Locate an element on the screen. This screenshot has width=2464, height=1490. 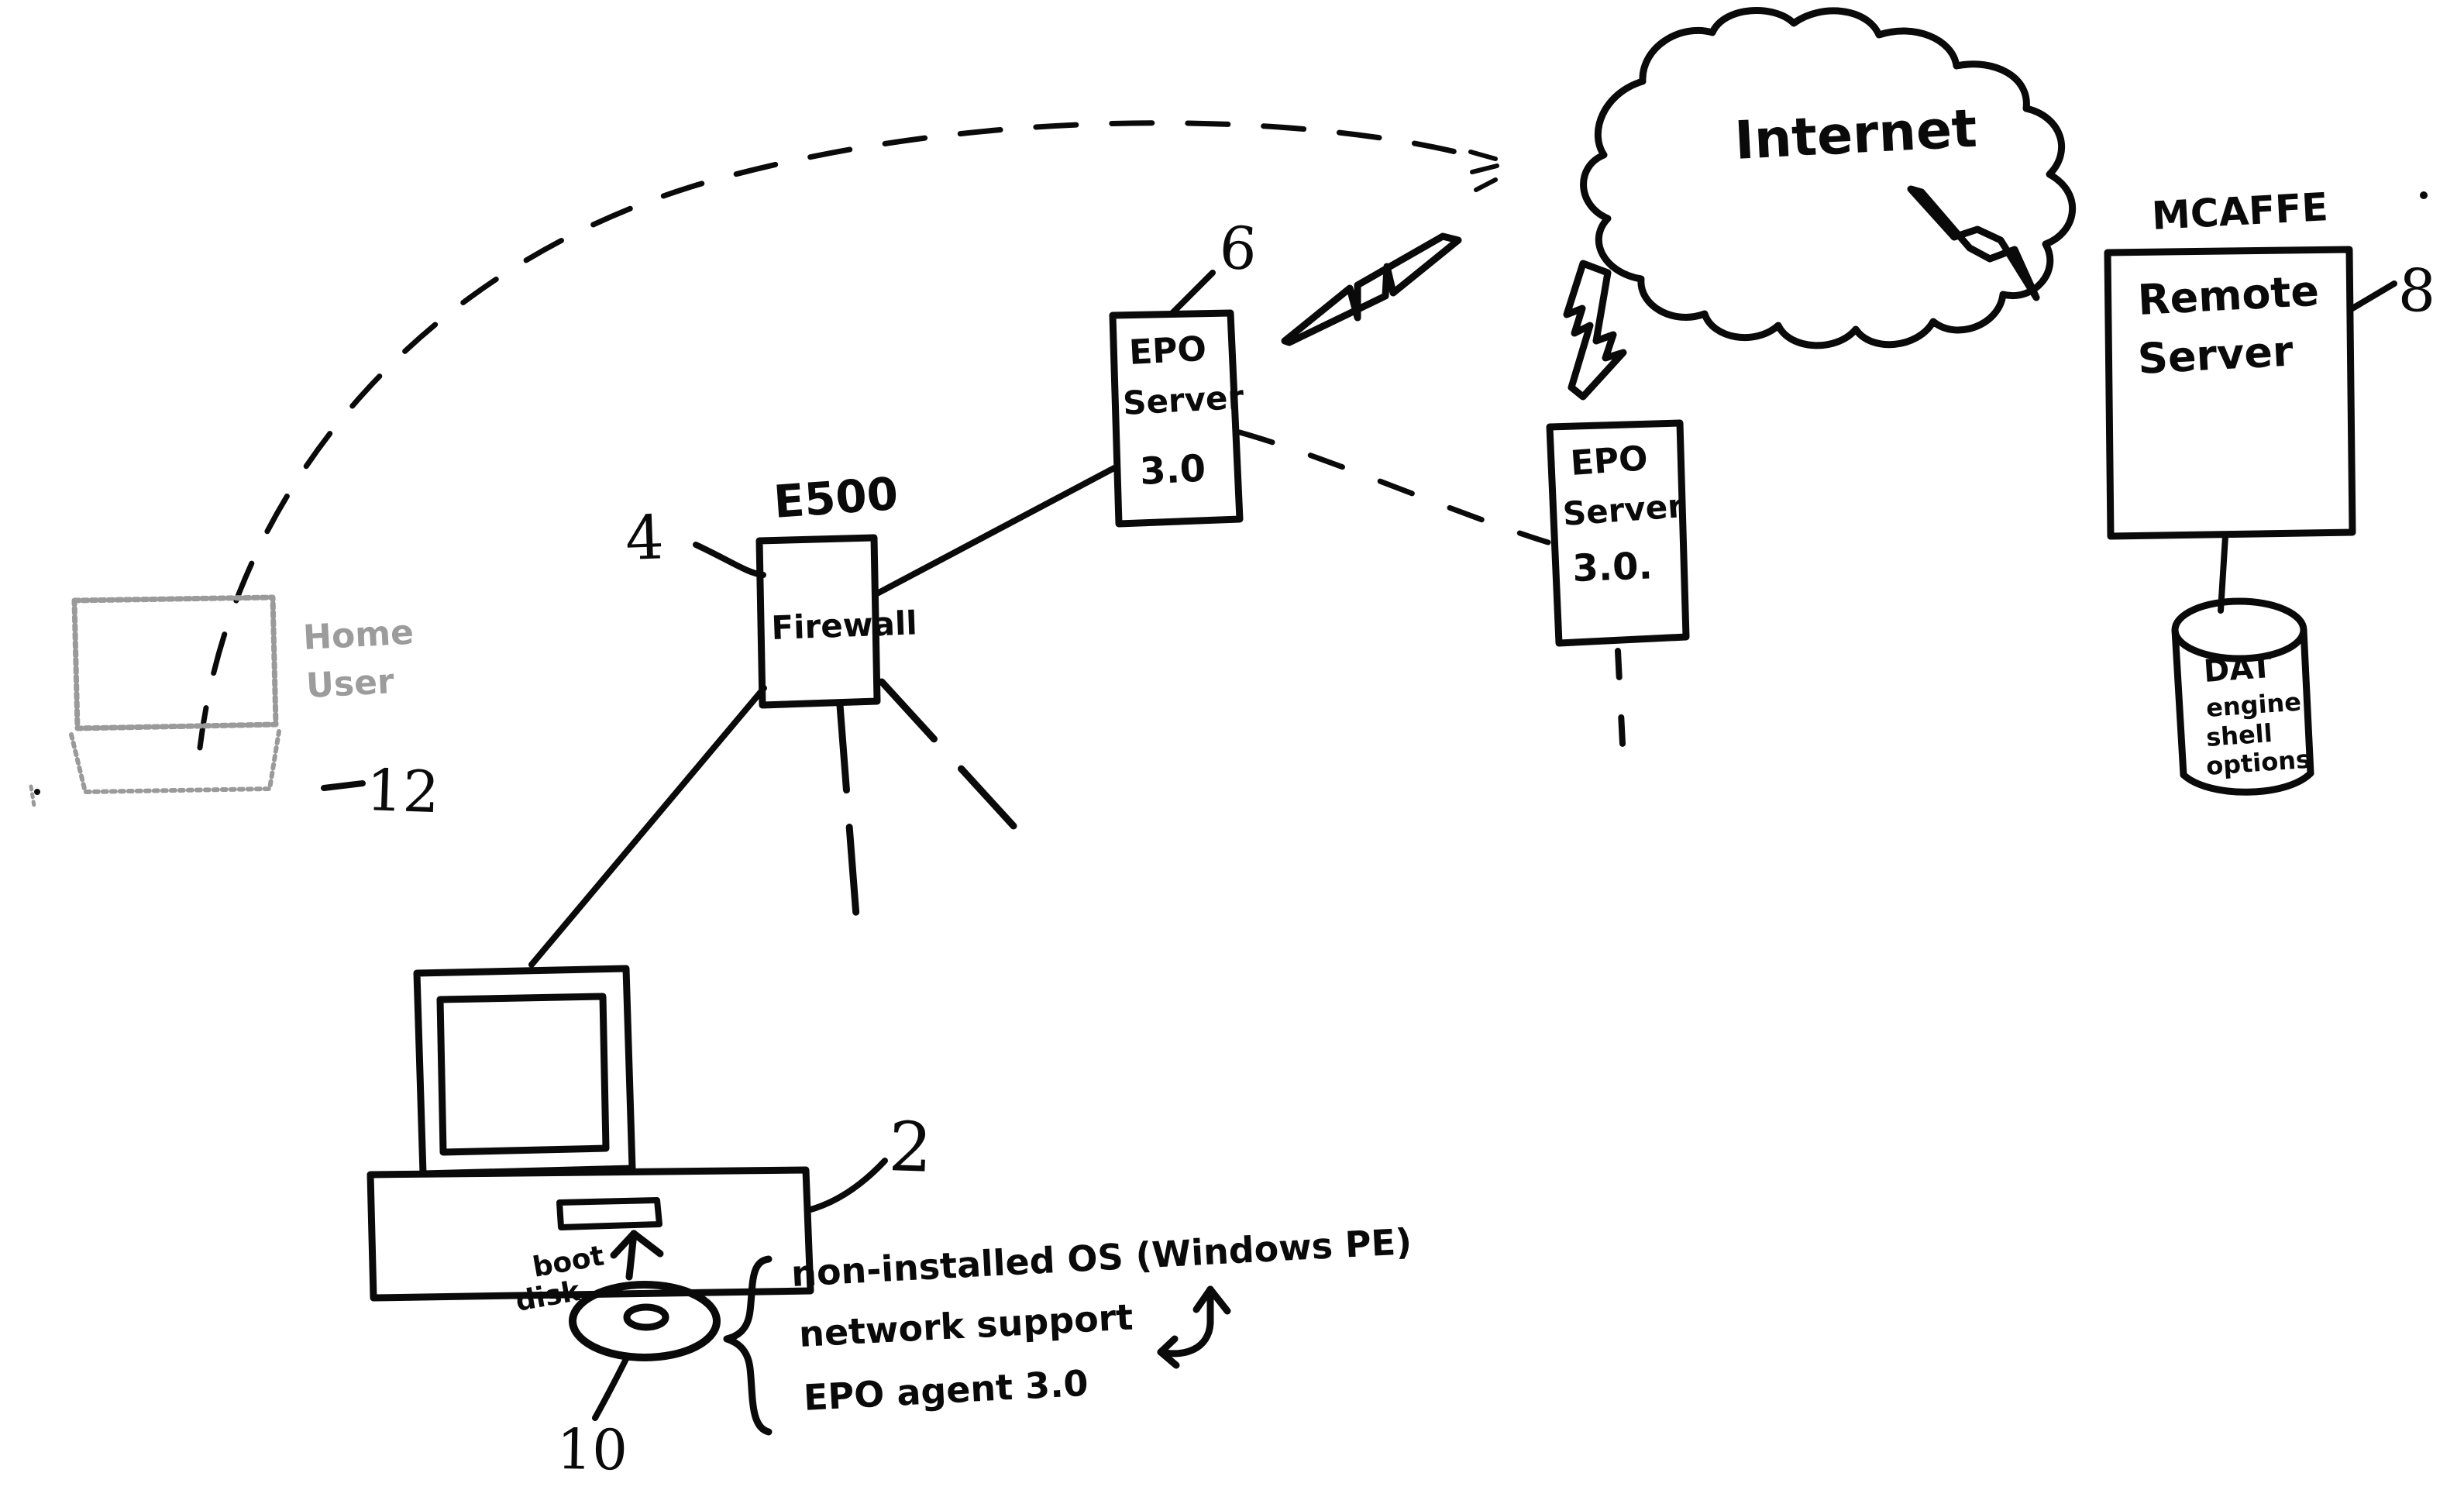
dashed-line-epo-right-down is located at coordinates (1621, 697).